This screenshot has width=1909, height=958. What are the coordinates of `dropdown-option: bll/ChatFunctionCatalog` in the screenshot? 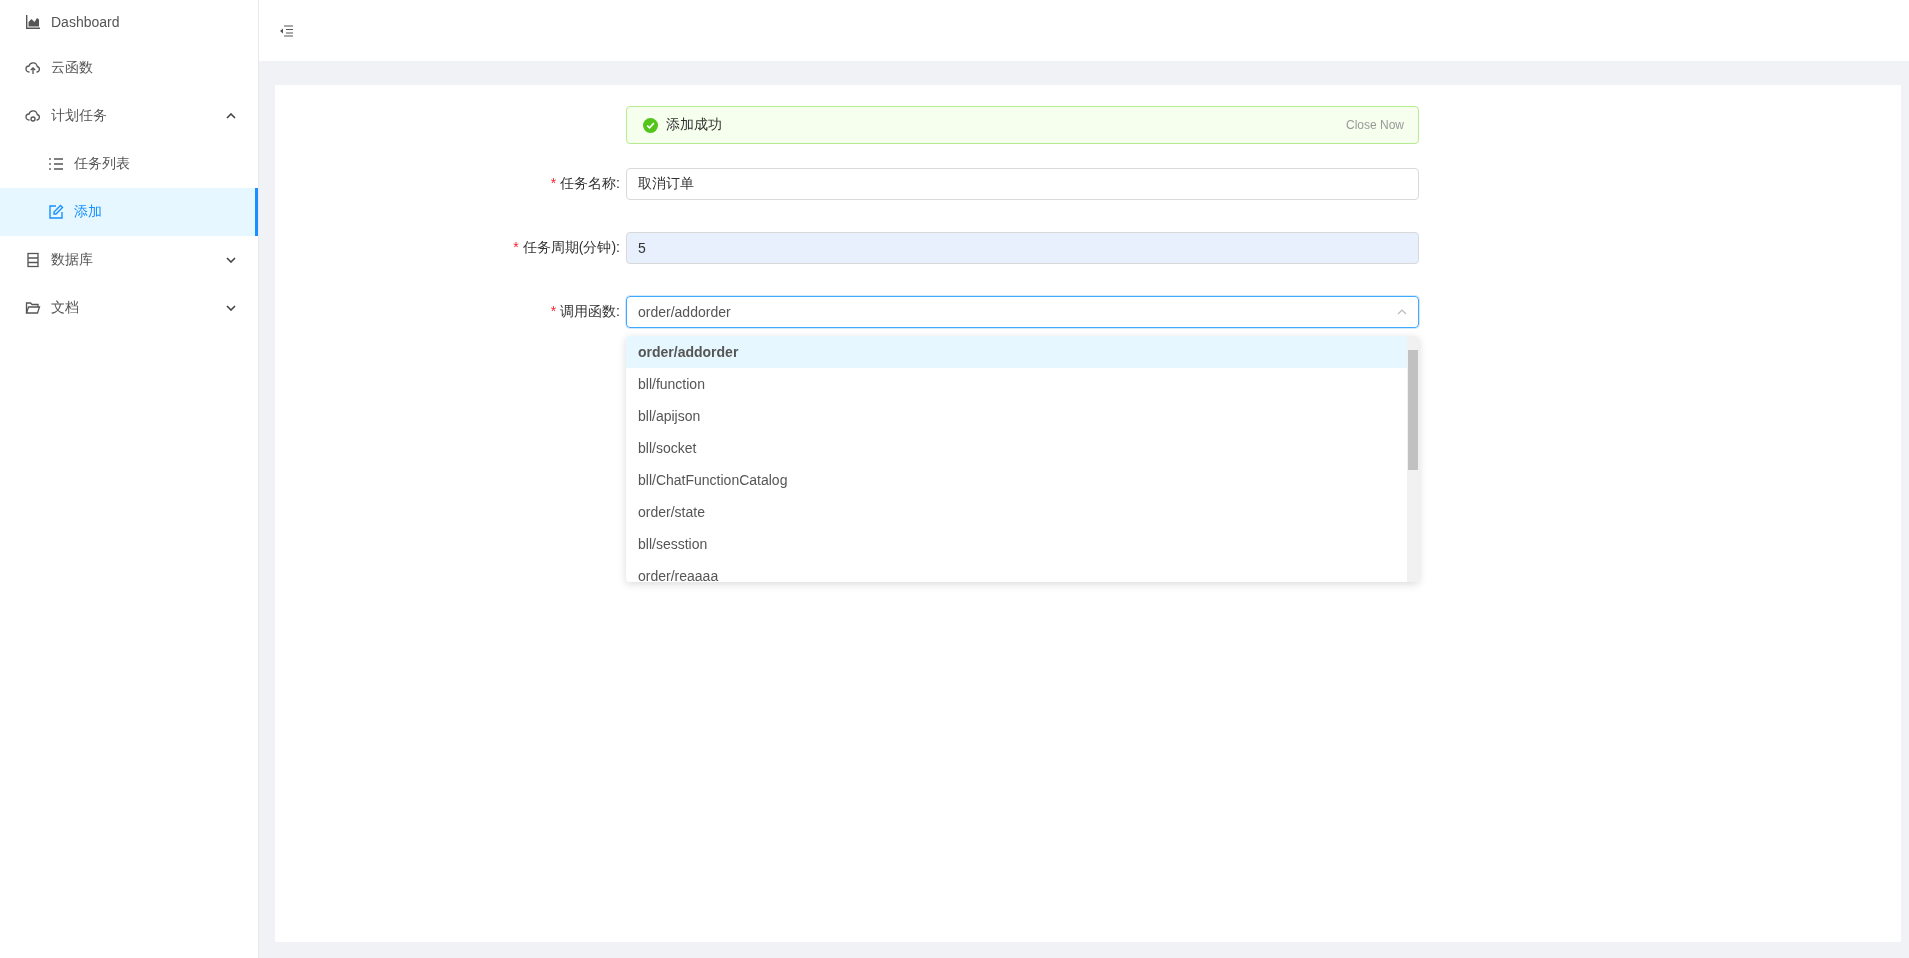 It's located at (1016, 480).